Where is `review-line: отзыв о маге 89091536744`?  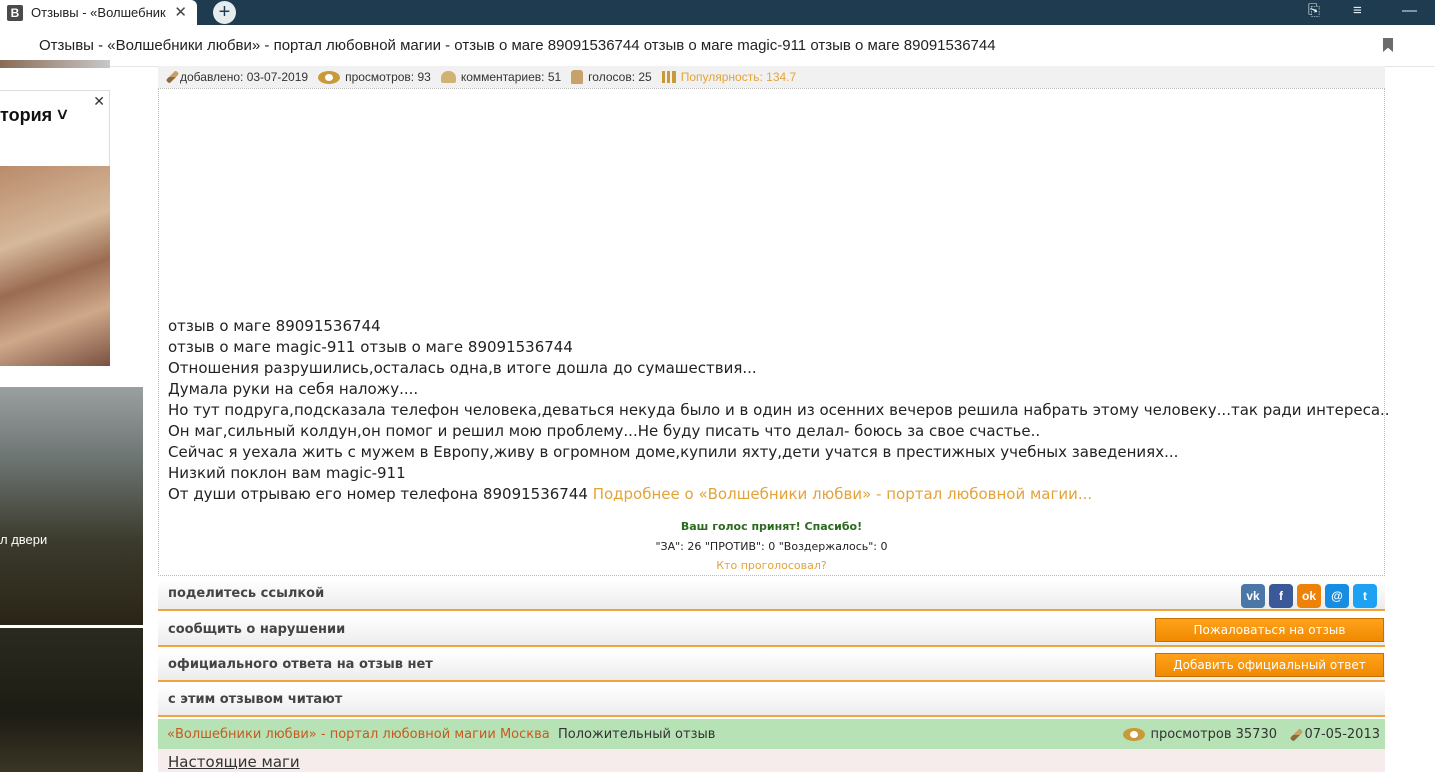
review-line: отзыв о маге 89091536744 is located at coordinates (274, 326).